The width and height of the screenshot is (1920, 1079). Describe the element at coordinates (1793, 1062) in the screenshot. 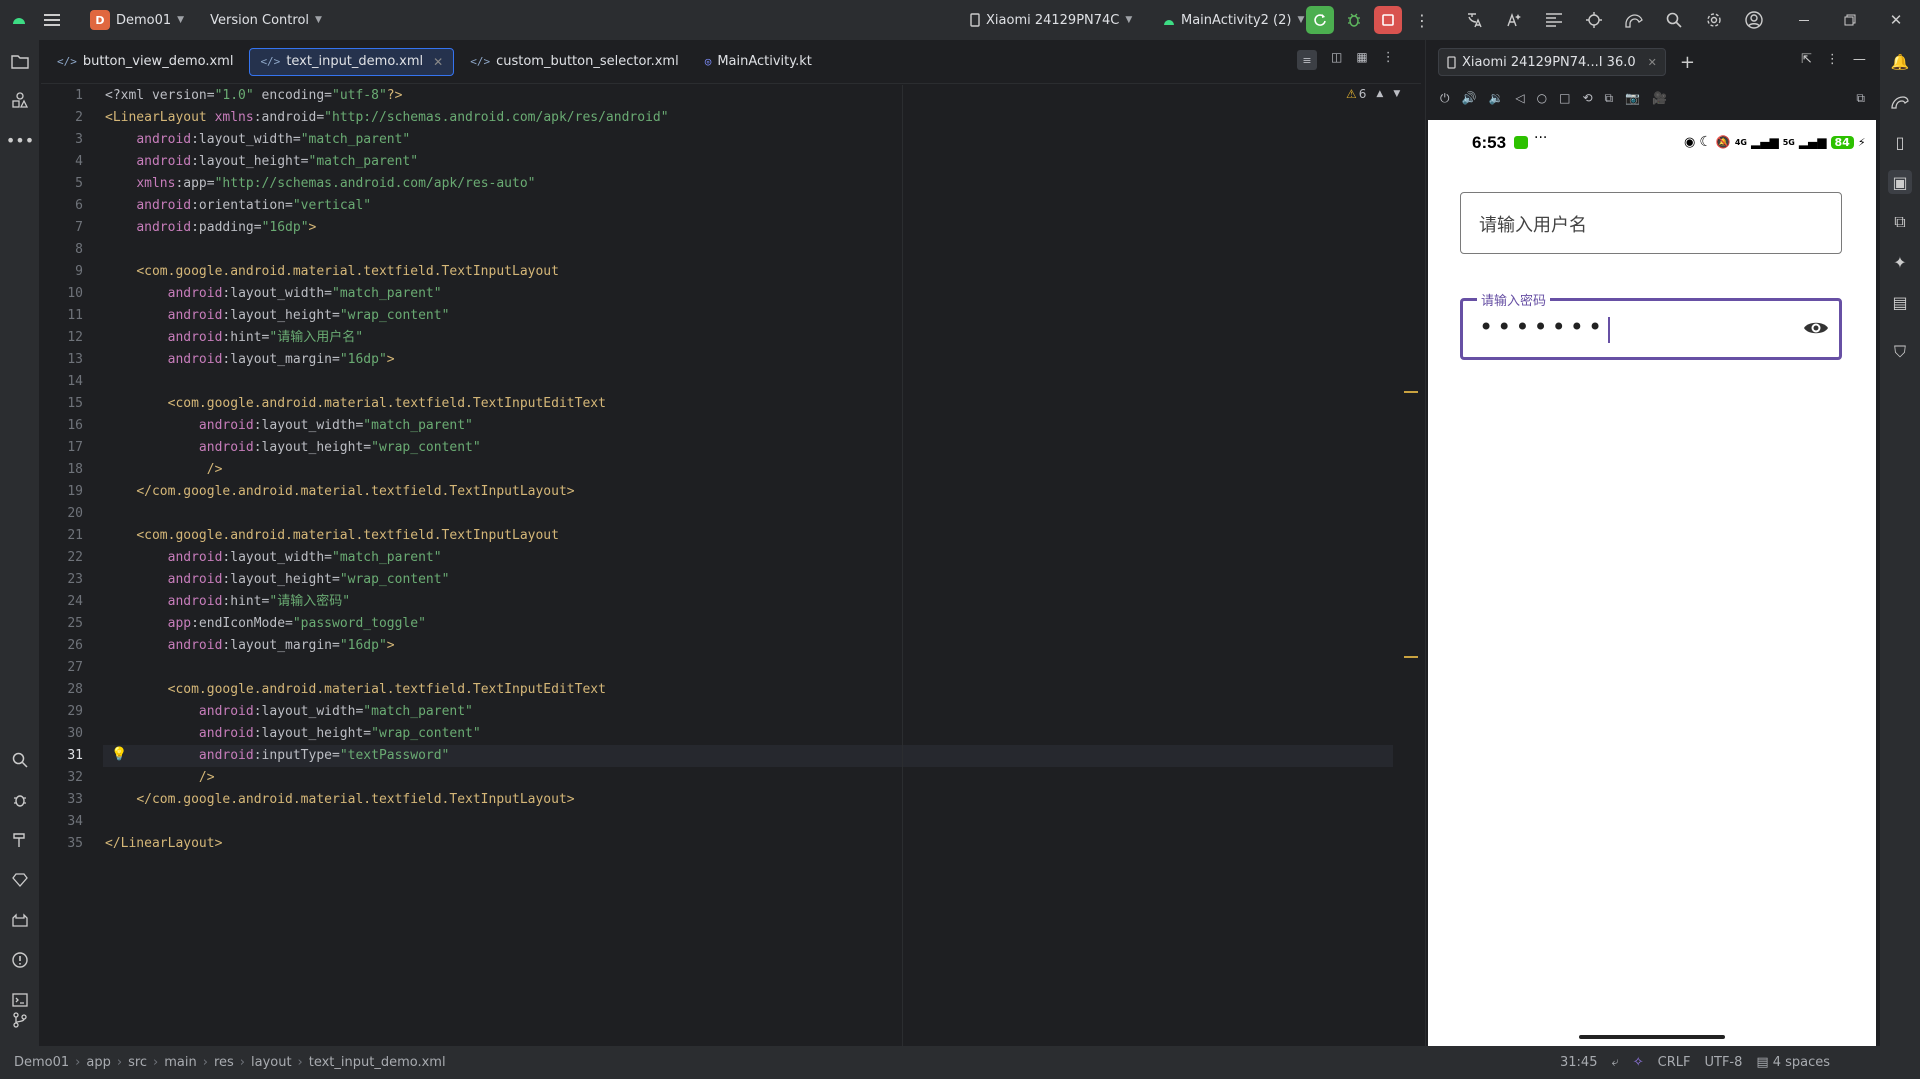

I see `indent-setting: ▤ 4 spaces` at that location.